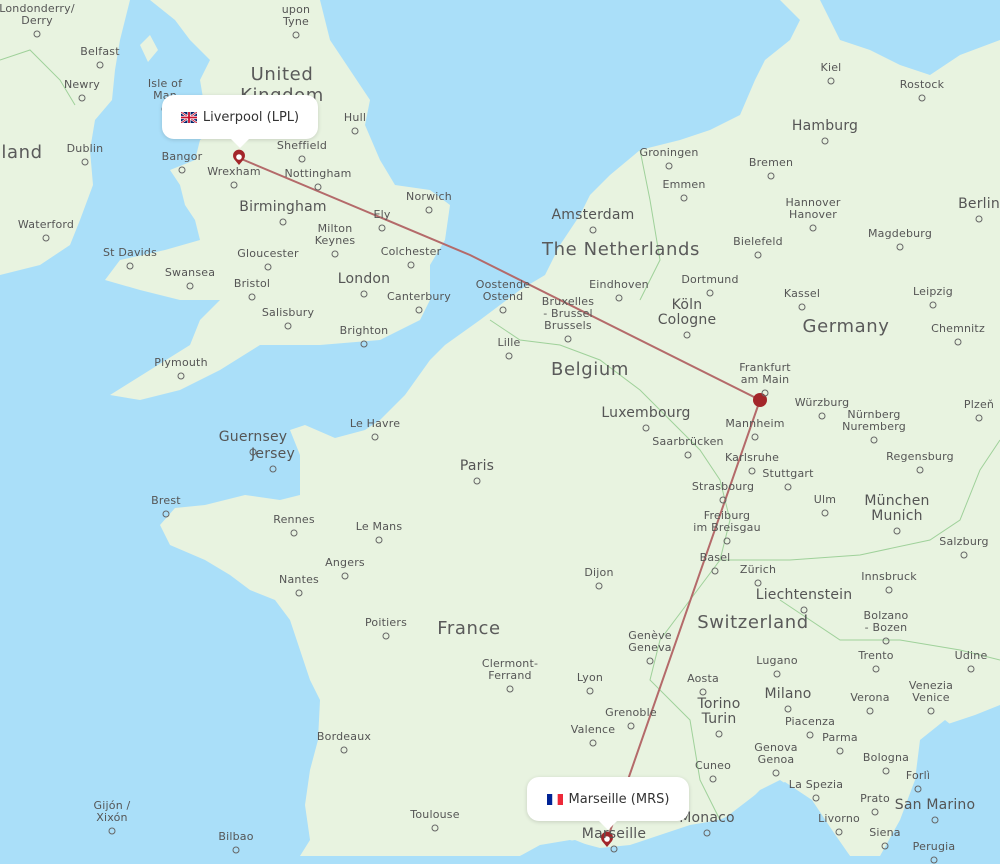  Describe the element at coordinates (568, 313) in the screenshot. I see `city-label: Bruxelles - Brussel Brussels` at that location.